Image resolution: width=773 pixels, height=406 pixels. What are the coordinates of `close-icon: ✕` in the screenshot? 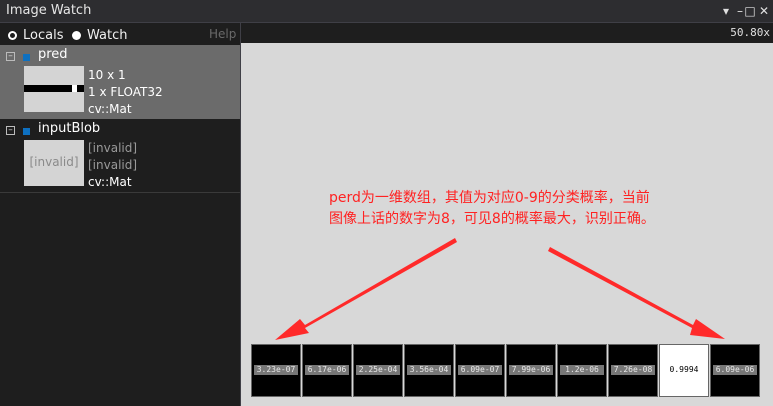 It's located at (764, 11).